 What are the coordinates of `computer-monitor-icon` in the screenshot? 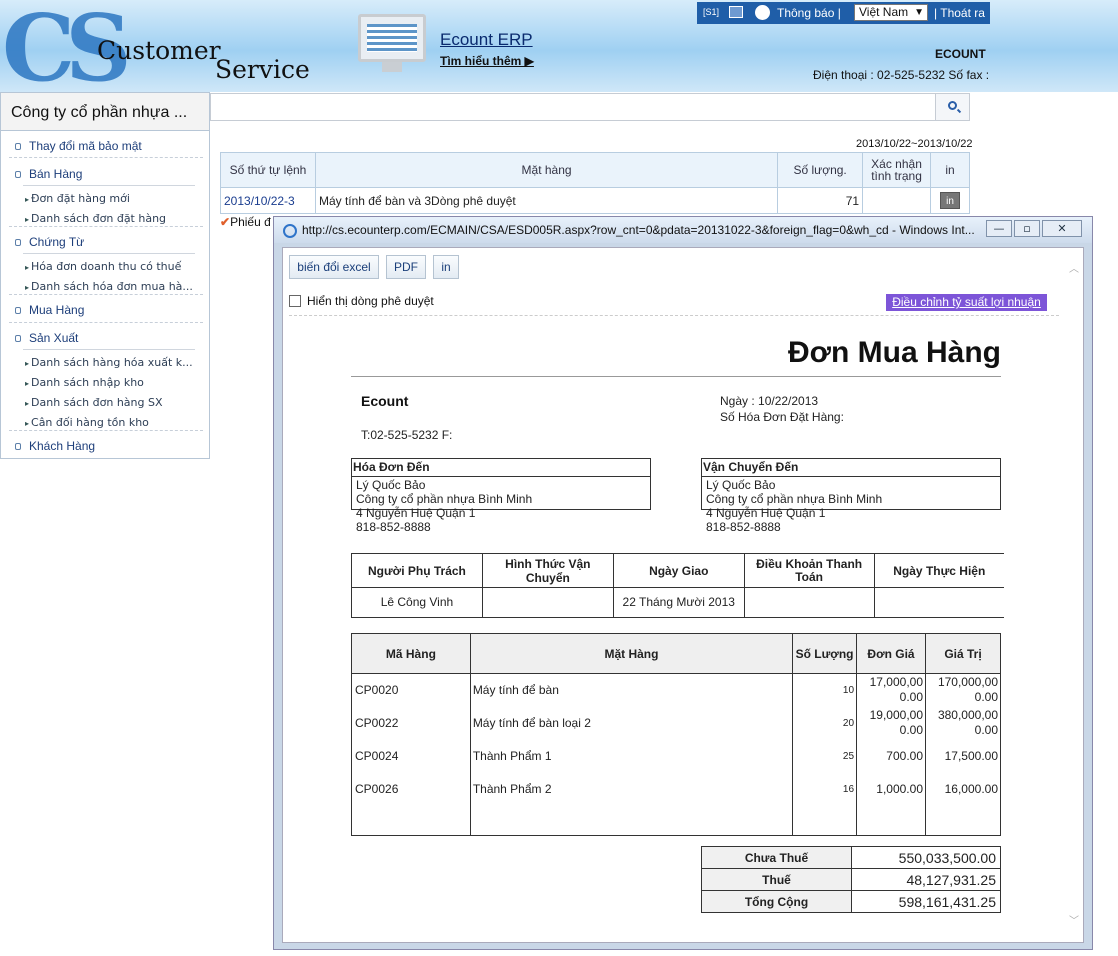 It's located at (392, 44).